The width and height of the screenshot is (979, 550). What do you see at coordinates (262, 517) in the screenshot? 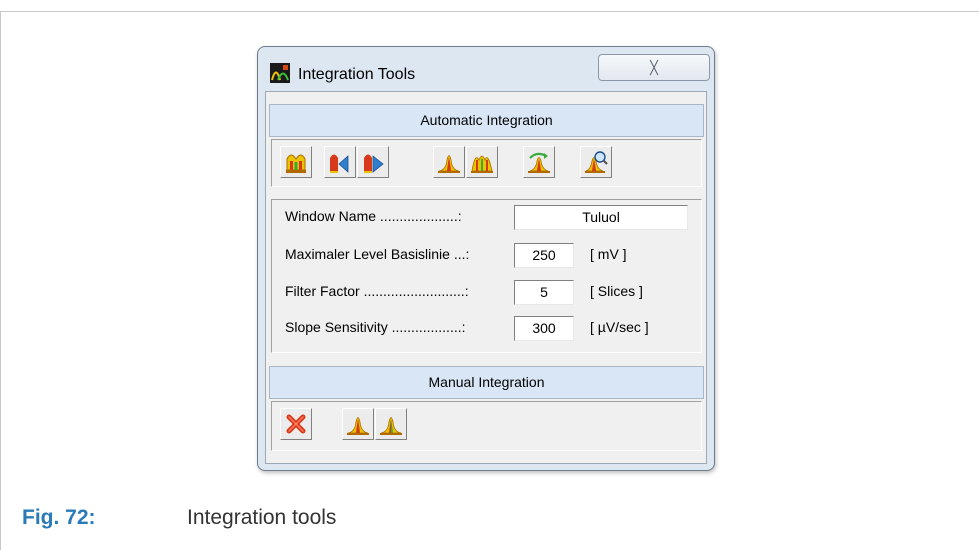
I see `figure-caption-text: Integration tools` at bounding box center [262, 517].